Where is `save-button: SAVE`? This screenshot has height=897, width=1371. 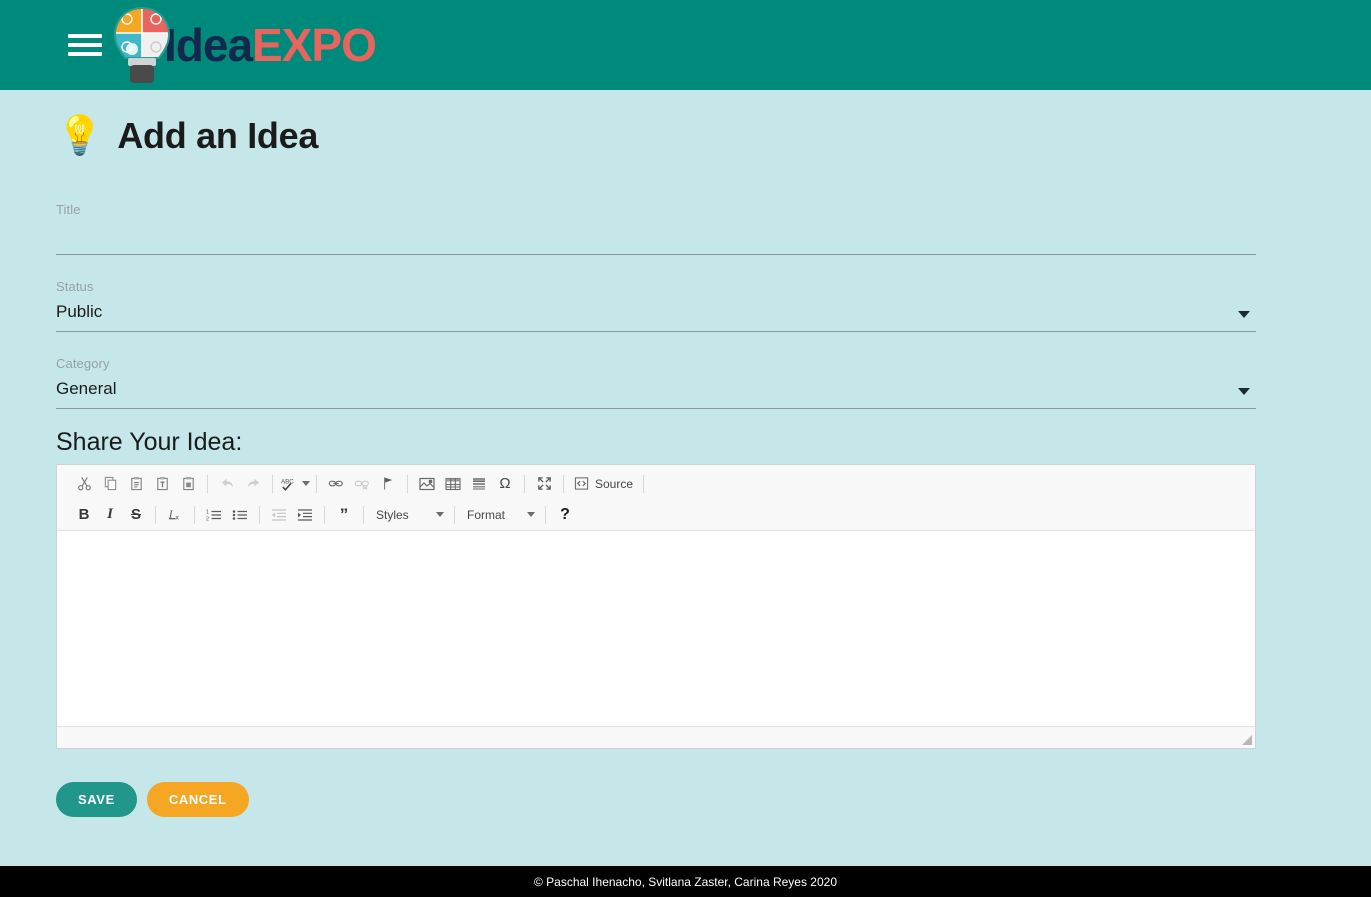 save-button: SAVE is located at coordinates (96, 799).